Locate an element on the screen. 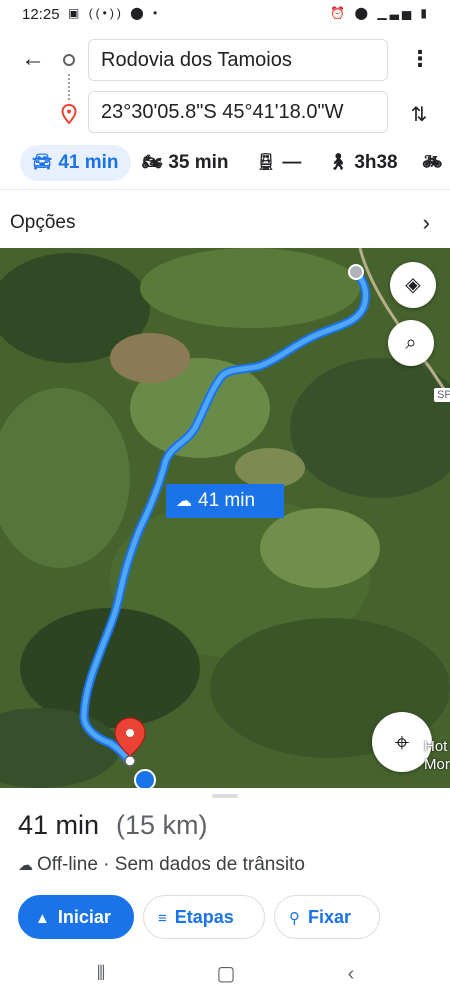 The image size is (450, 1000). walk-icon: 🚶︎ is located at coordinates (338, 162).